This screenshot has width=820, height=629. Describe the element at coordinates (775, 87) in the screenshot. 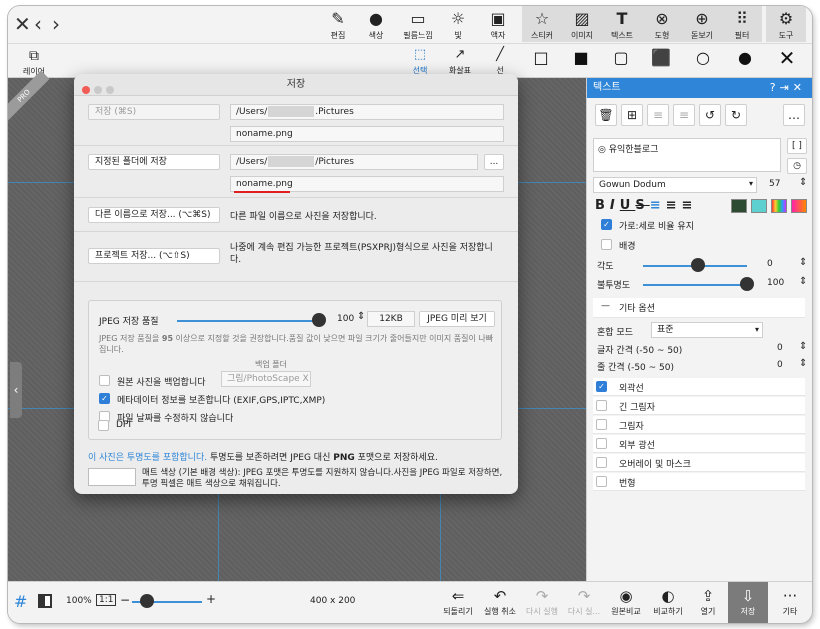

I see `help-icon: ?` at that location.